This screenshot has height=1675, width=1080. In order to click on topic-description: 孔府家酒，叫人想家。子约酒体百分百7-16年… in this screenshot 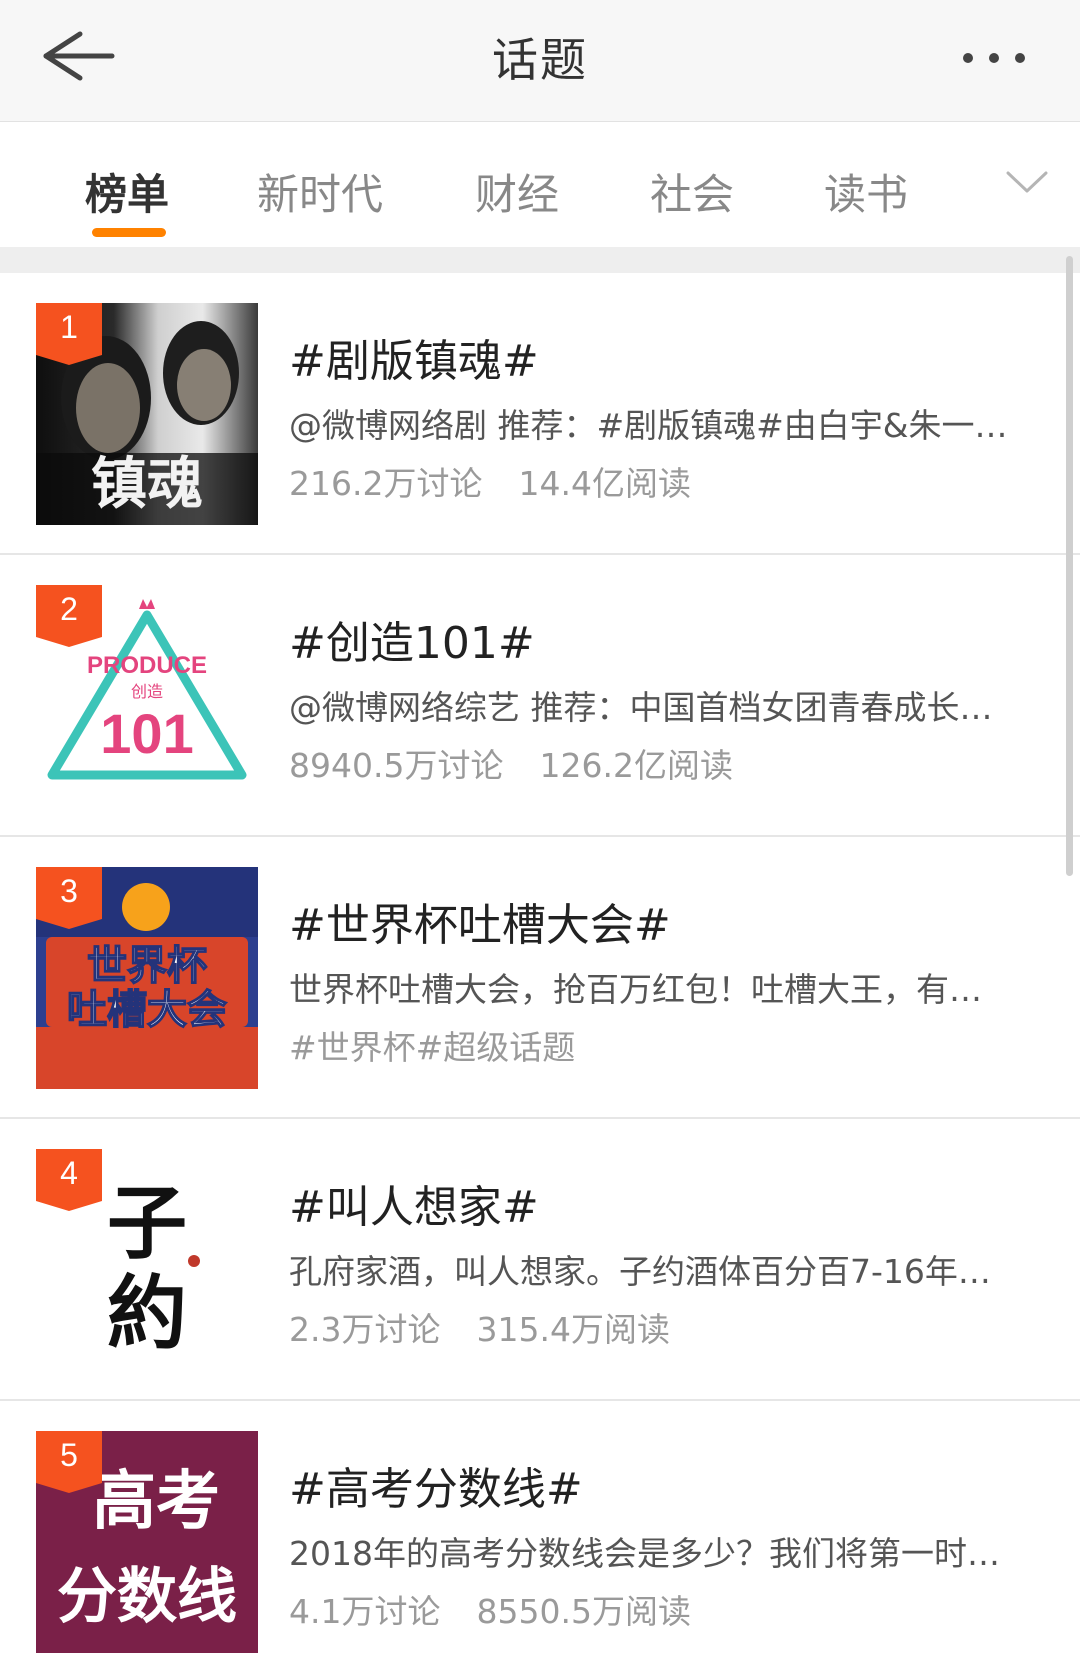, I will do `click(640, 1271)`.